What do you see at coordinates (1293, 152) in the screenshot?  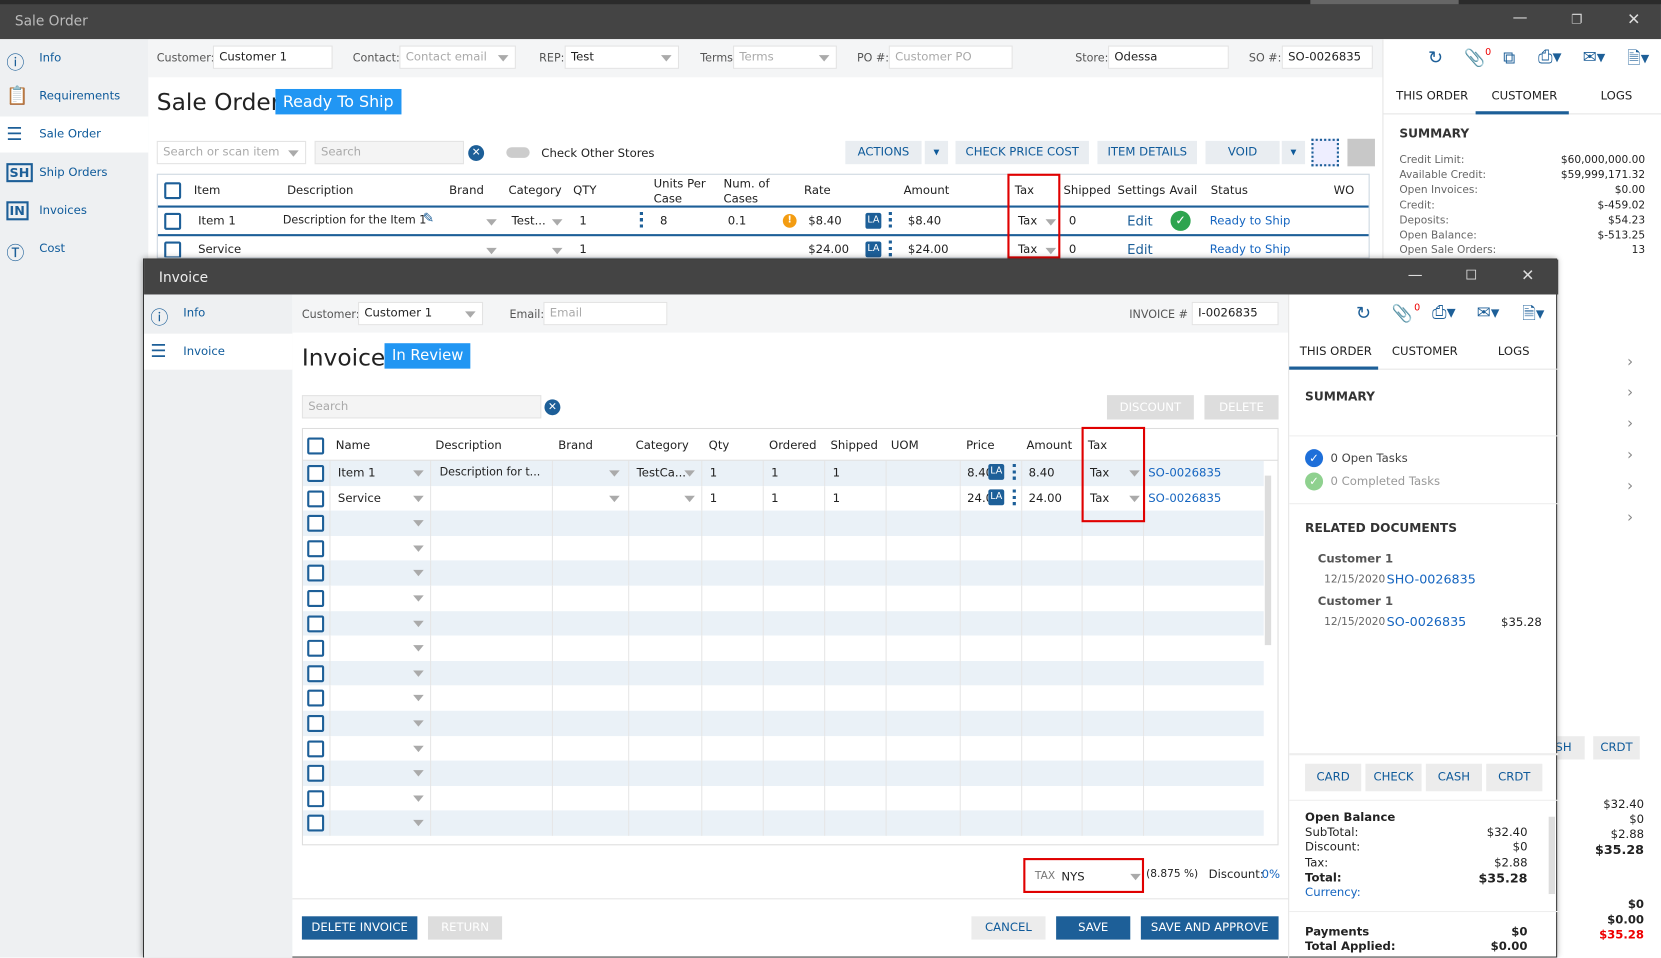 I see `void-dropdown-button: ▾` at bounding box center [1293, 152].